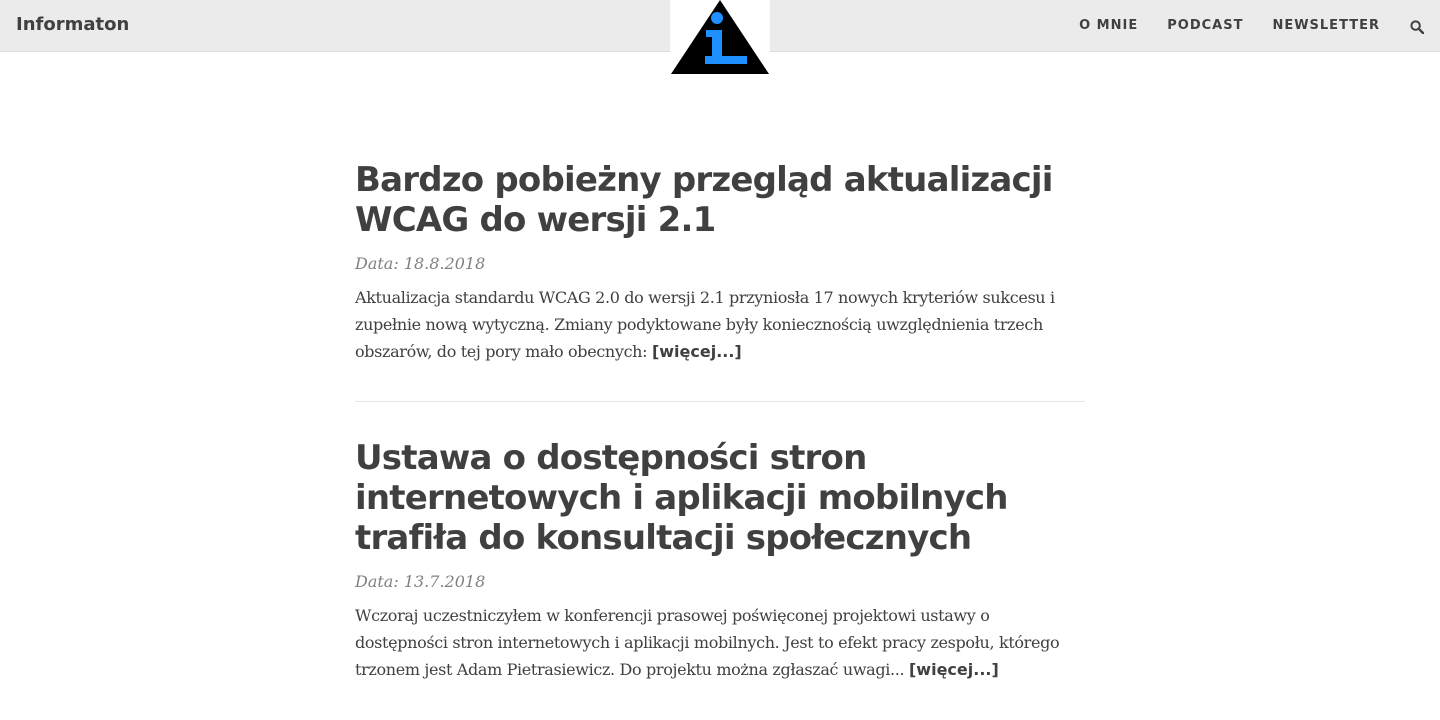 This screenshot has height=720, width=1440. I want to click on search-icon, so click(1417, 26).